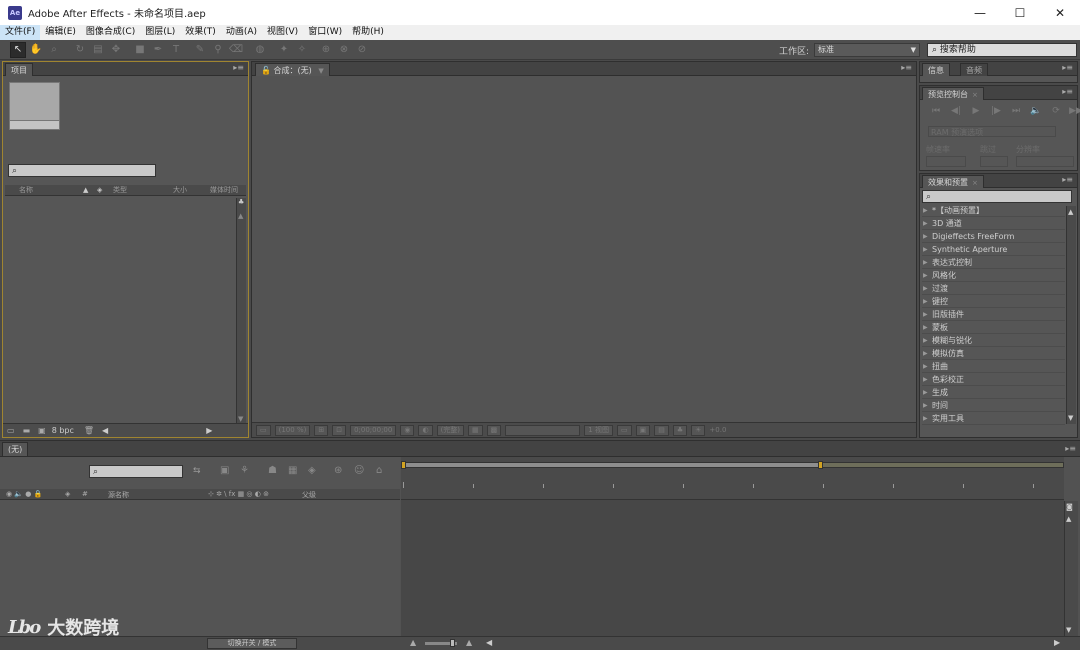 The image size is (1080, 650). What do you see at coordinates (624, 430) in the screenshot?
I see `toggle-pixel-aspect-icon: ▭` at bounding box center [624, 430].